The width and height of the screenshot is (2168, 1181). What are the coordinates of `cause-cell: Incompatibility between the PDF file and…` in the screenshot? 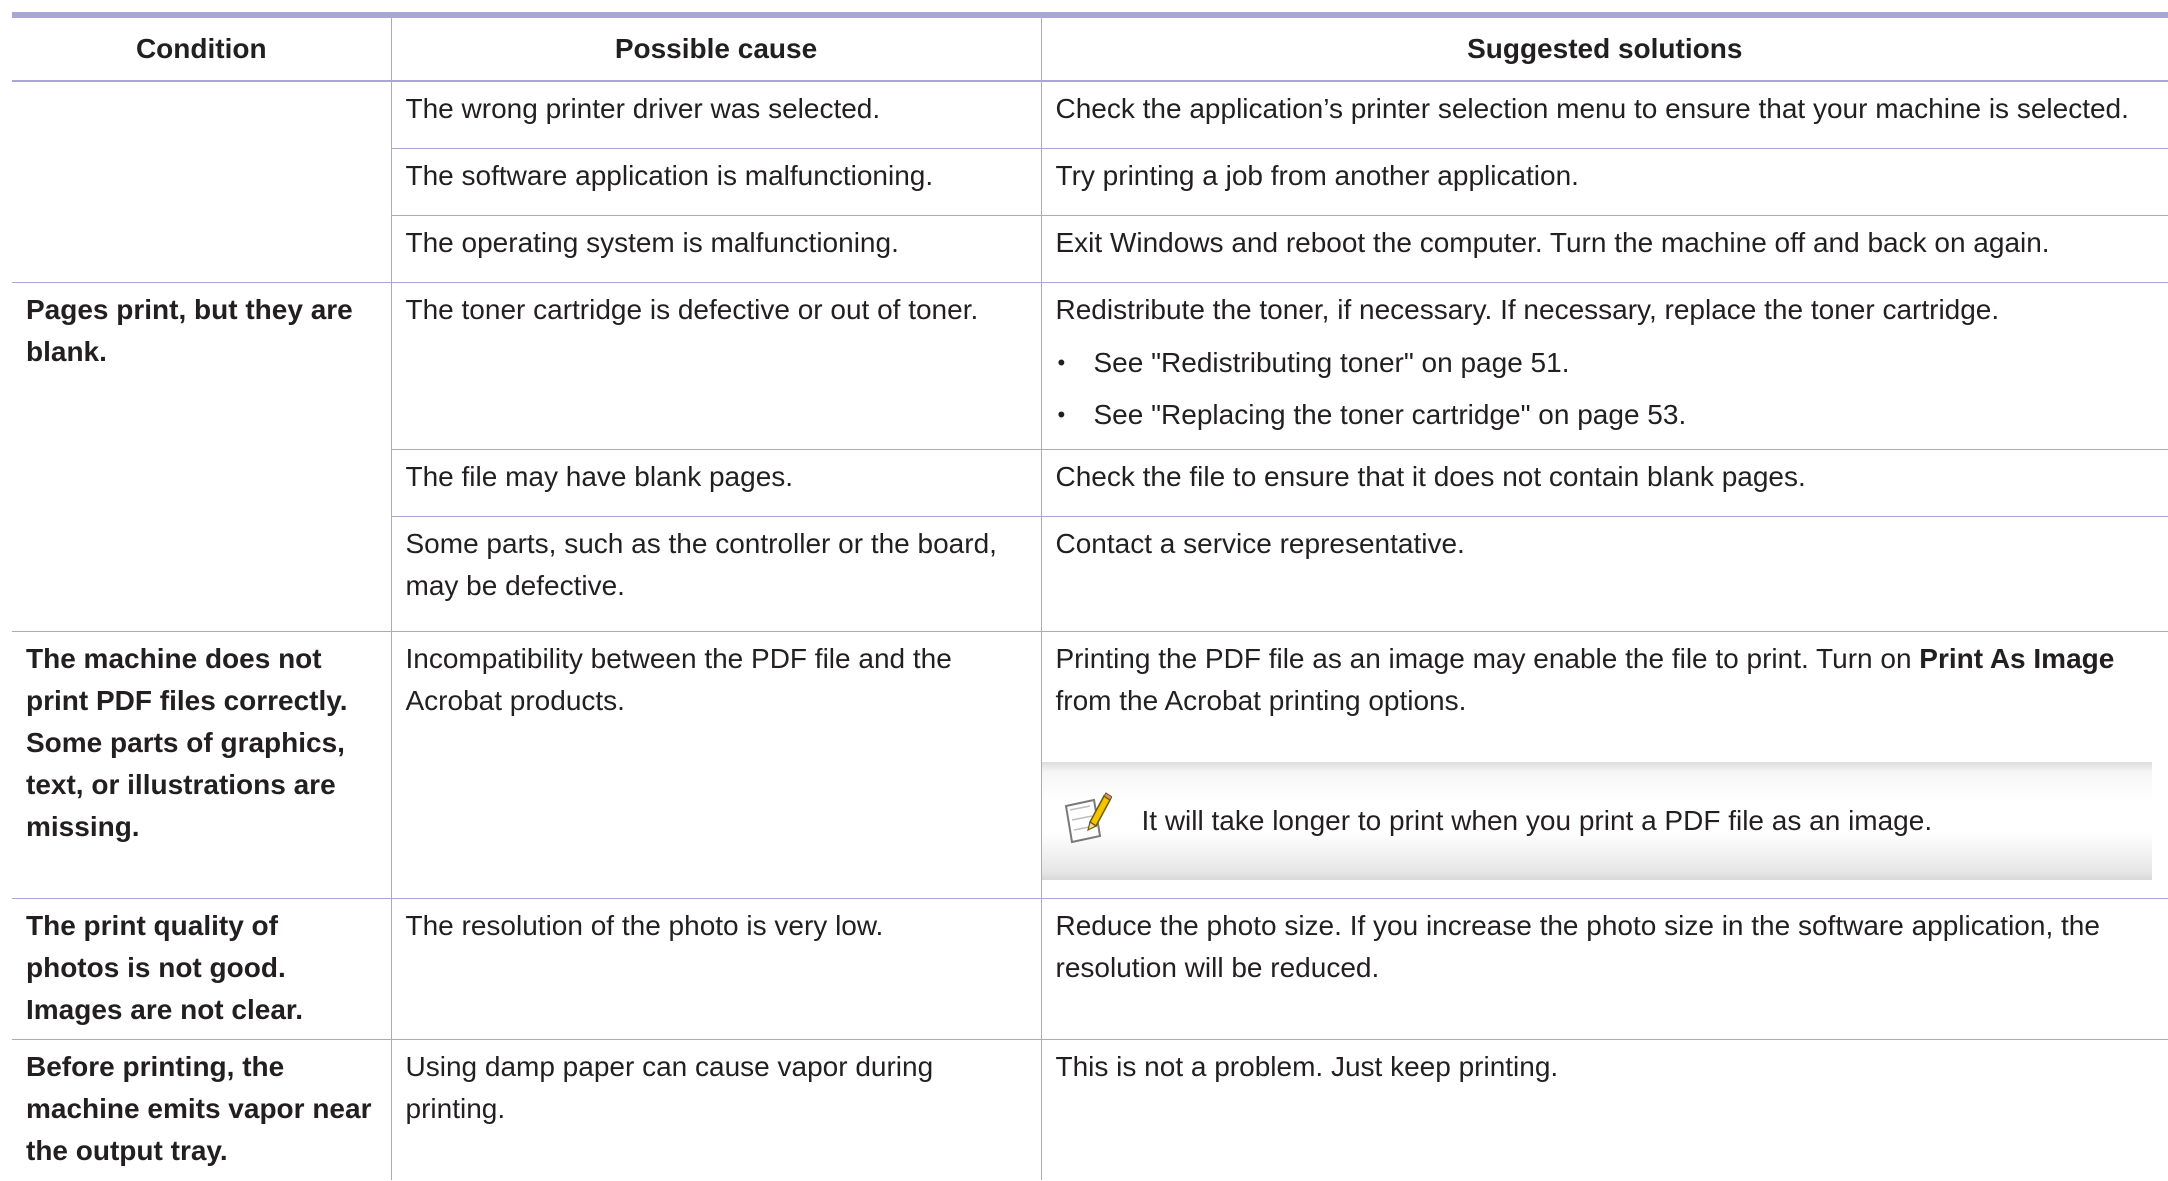 It's located at (715, 765).